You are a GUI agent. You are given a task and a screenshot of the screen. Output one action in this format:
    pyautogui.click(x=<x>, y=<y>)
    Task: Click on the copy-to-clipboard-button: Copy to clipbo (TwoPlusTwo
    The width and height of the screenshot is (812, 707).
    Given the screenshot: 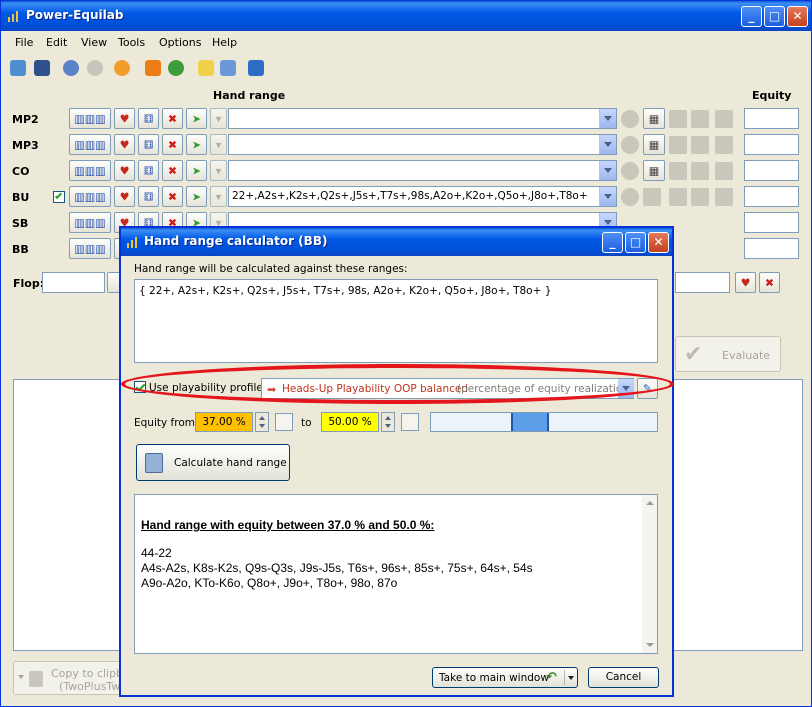 What is the action you would take?
    pyautogui.click(x=70, y=678)
    